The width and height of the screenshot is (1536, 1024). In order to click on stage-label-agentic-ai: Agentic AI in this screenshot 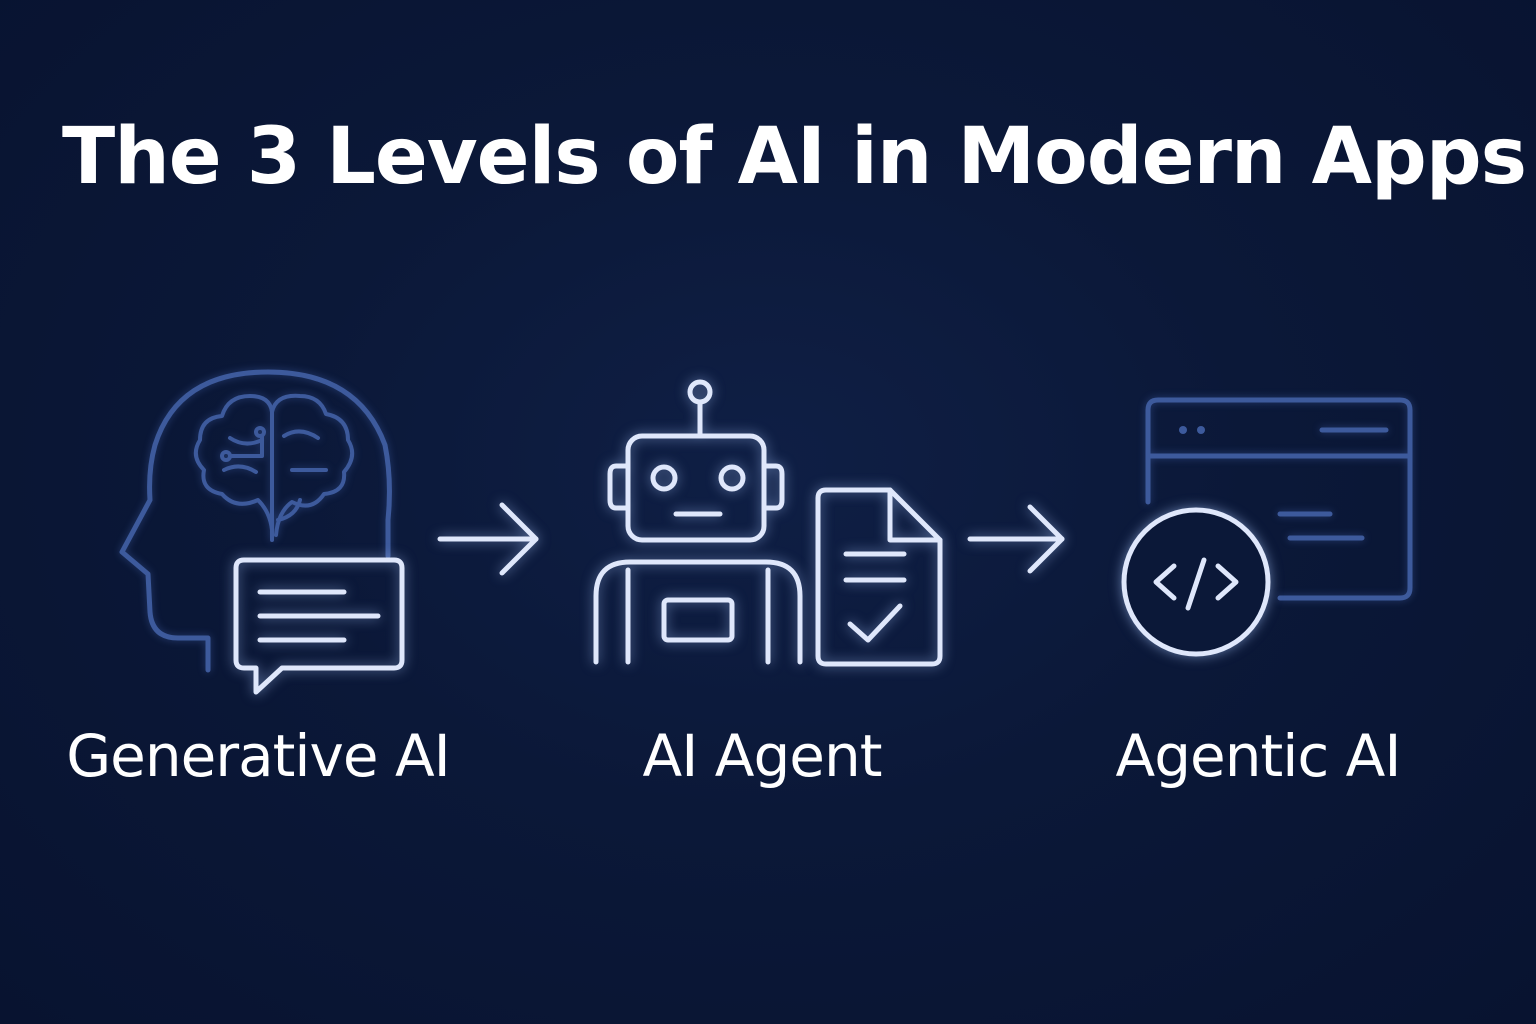, I will do `click(1258, 756)`.